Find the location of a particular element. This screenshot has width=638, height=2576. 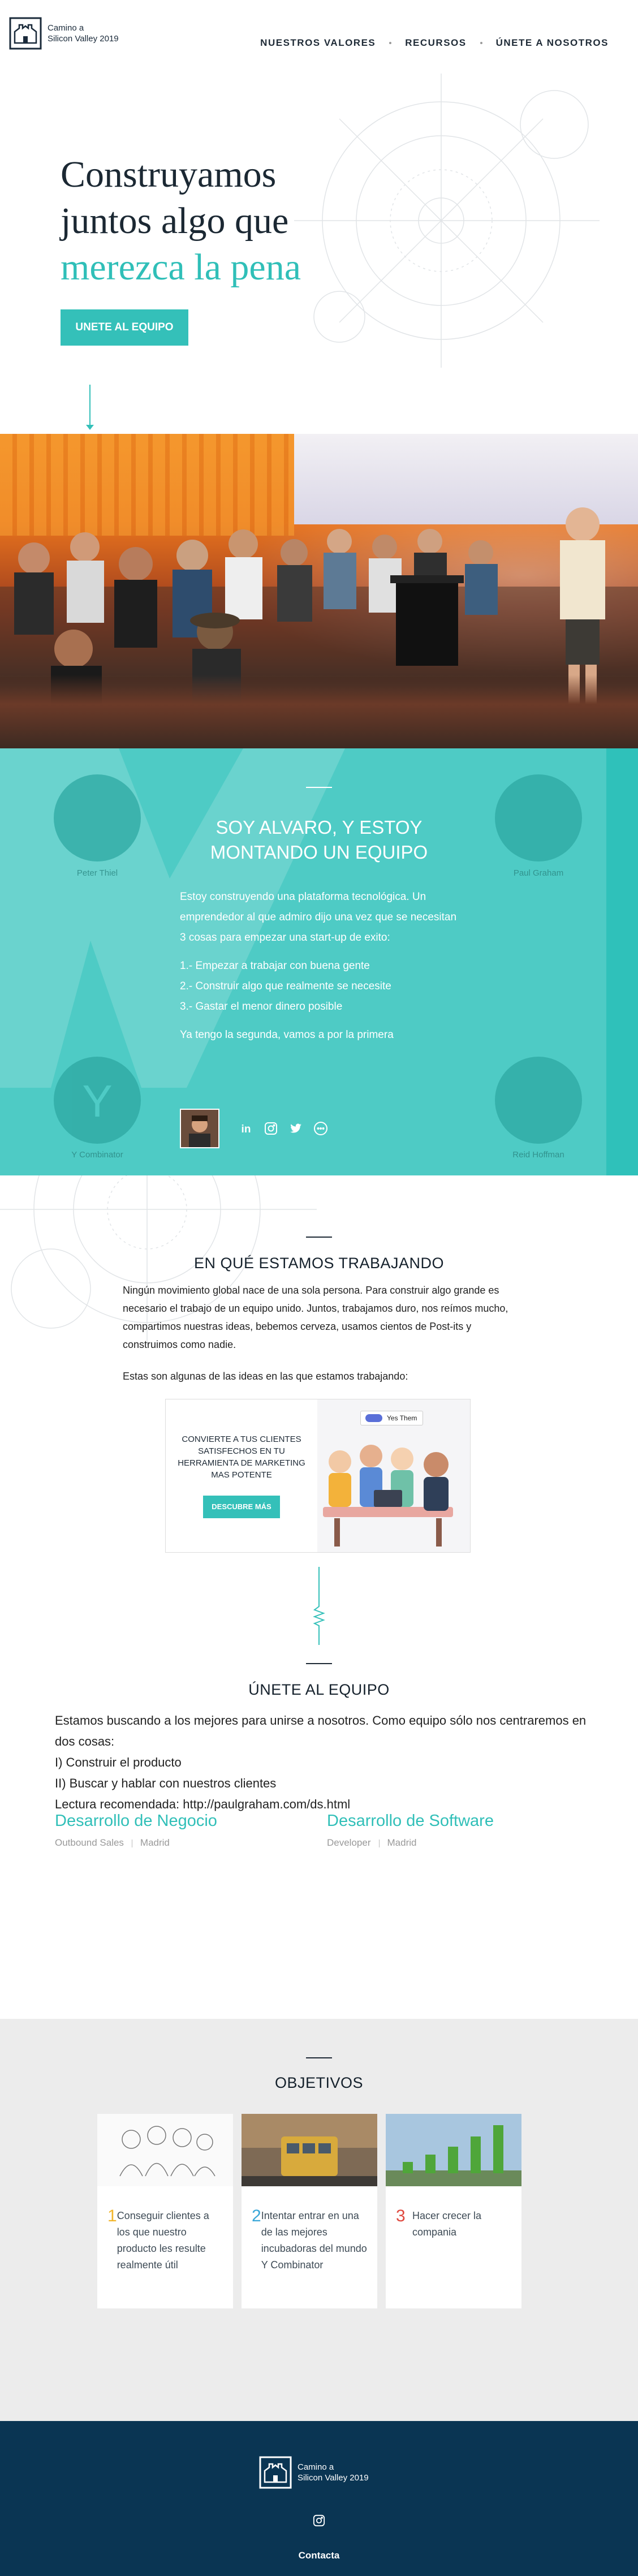

objective-body: 3 Hacer crecer la compania is located at coordinates (453, 2213).